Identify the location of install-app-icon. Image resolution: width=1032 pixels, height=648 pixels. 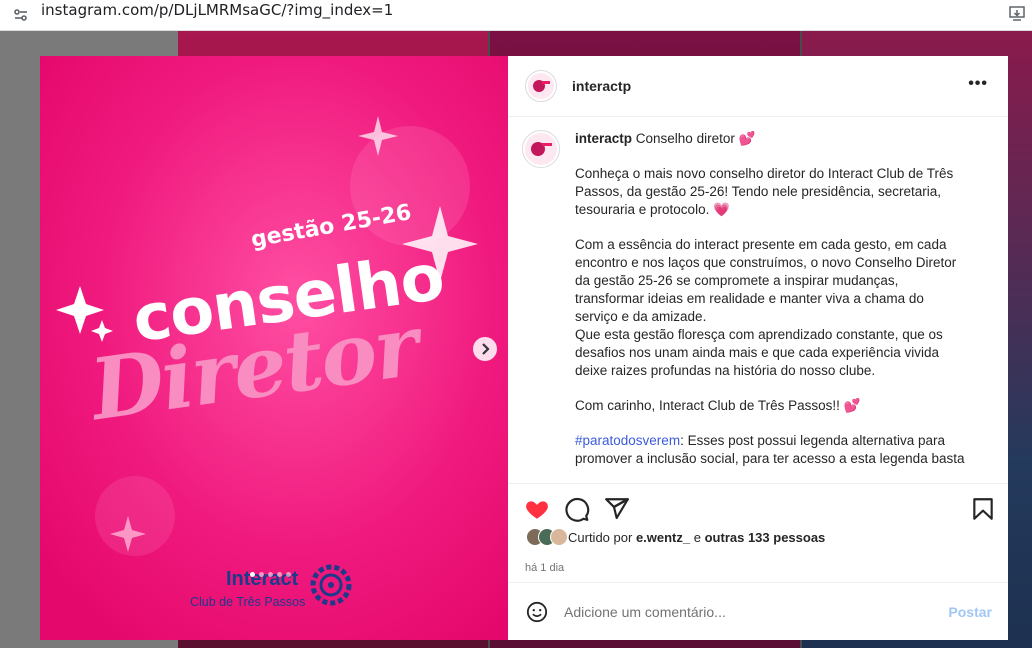
(1017, 13).